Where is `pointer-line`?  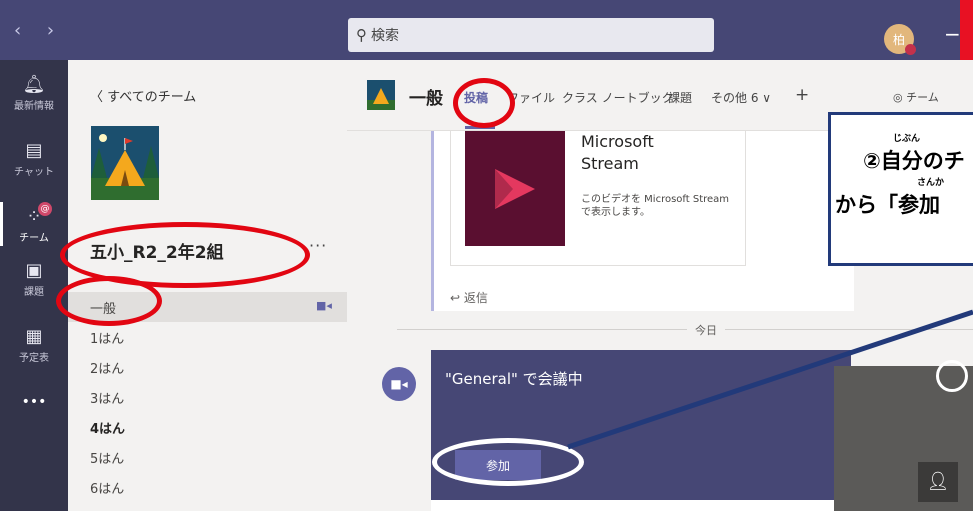 pointer-line is located at coordinates (770, 379).